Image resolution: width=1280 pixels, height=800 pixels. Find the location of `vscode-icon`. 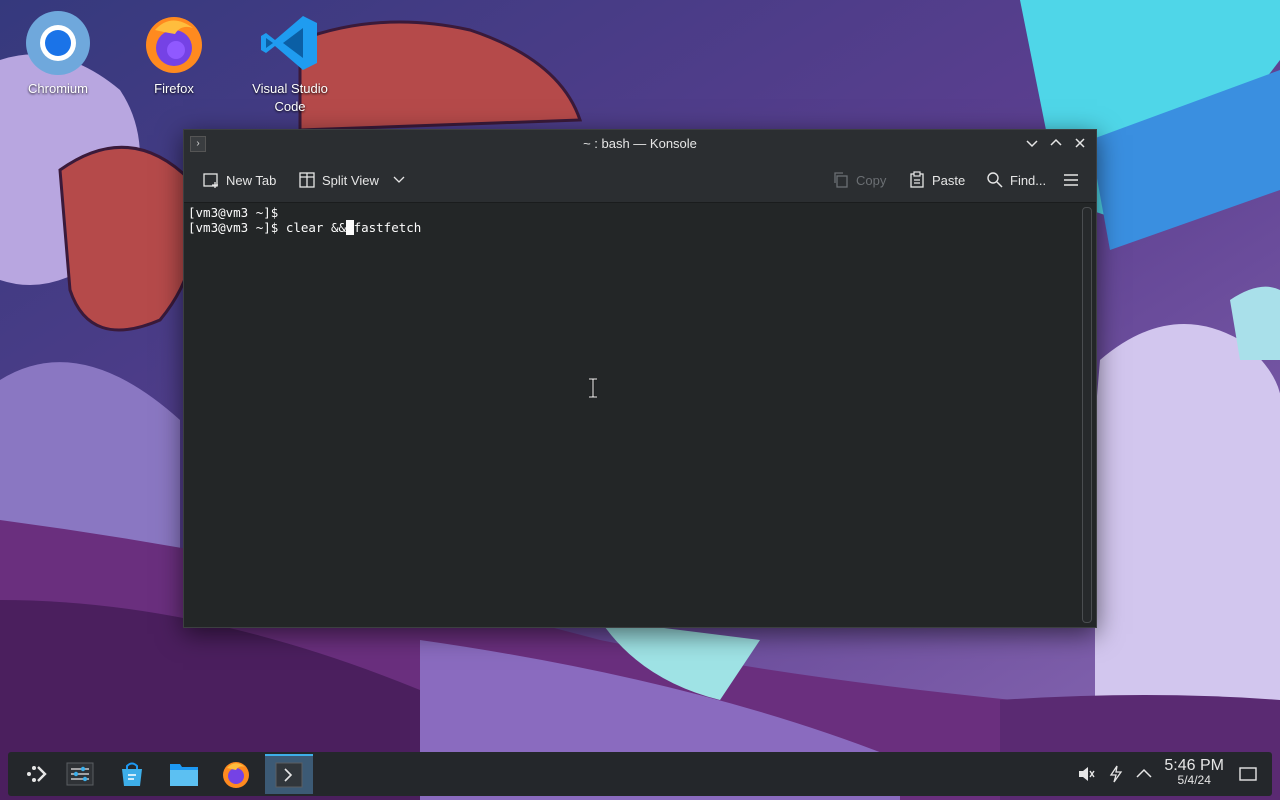

vscode-icon is located at coordinates (290, 43).